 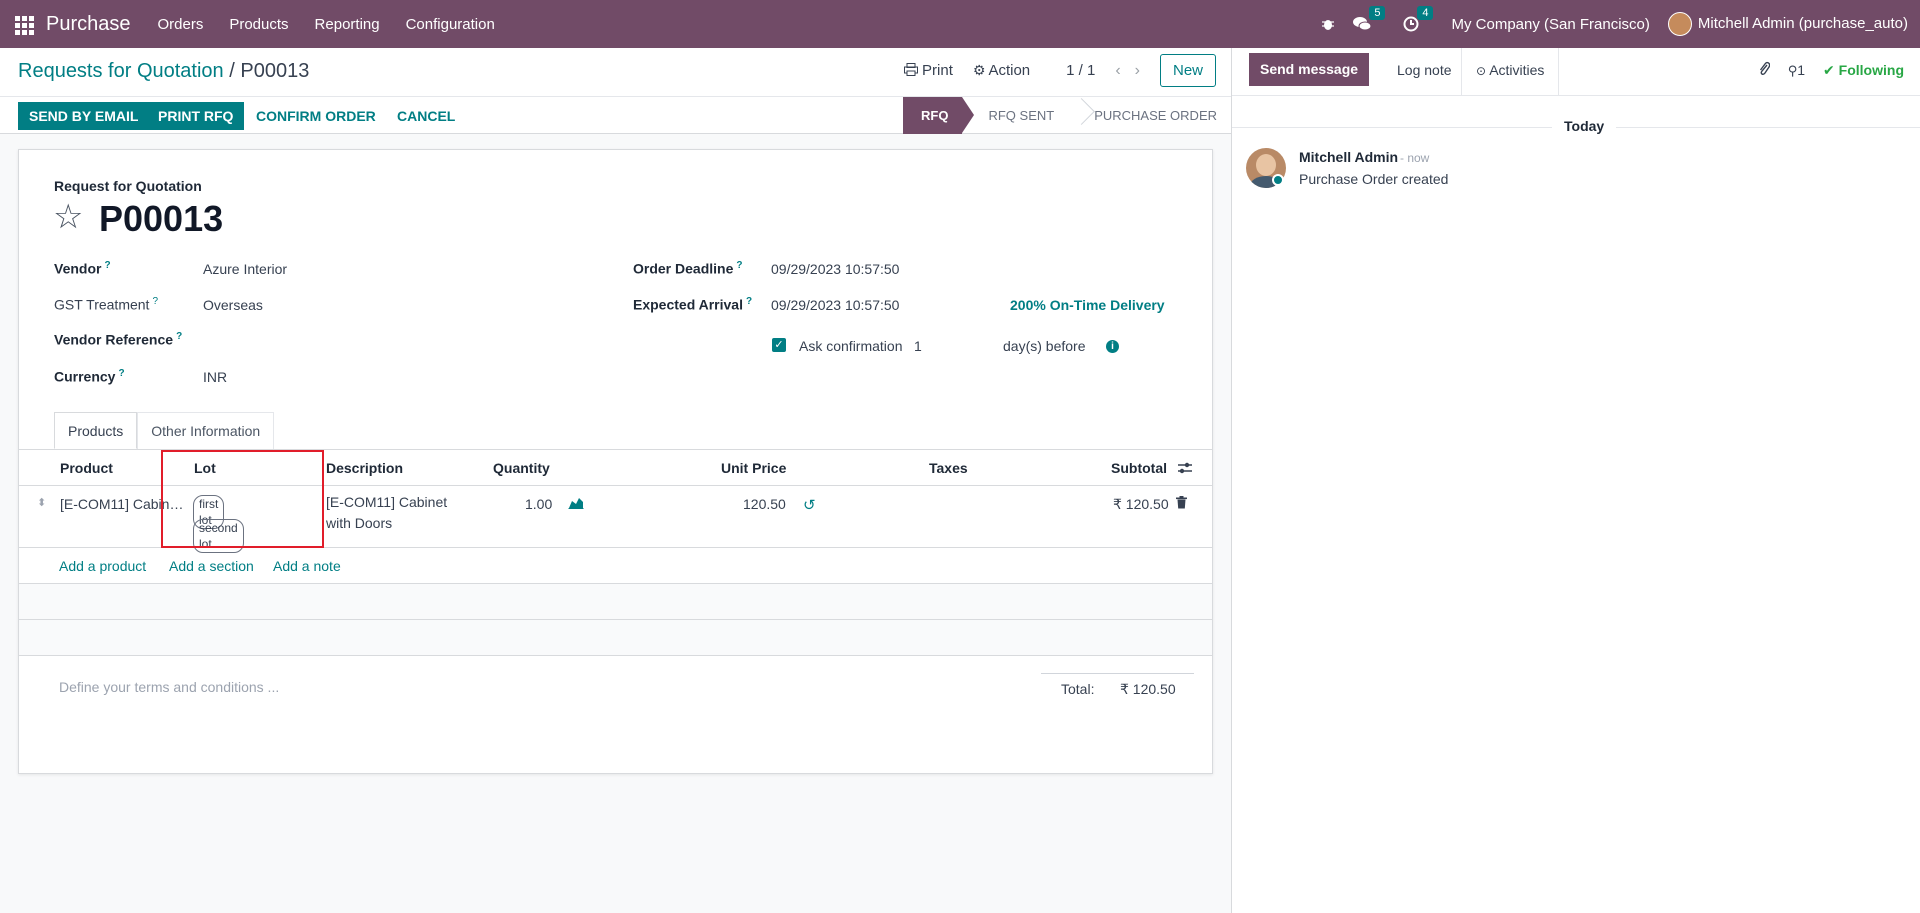 I want to click on lot-column-highlight, so click(x=242, y=499).